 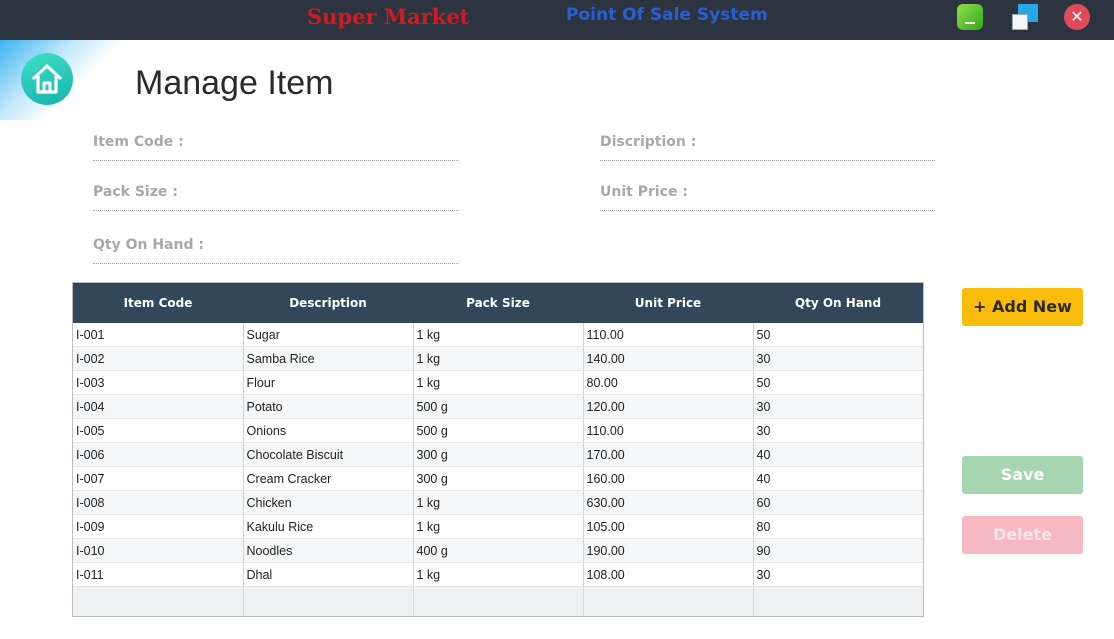 What do you see at coordinates (158, 303) in the screenshot?
I see `column-header-item-code: Item Code` at bounding box center [158, 303].